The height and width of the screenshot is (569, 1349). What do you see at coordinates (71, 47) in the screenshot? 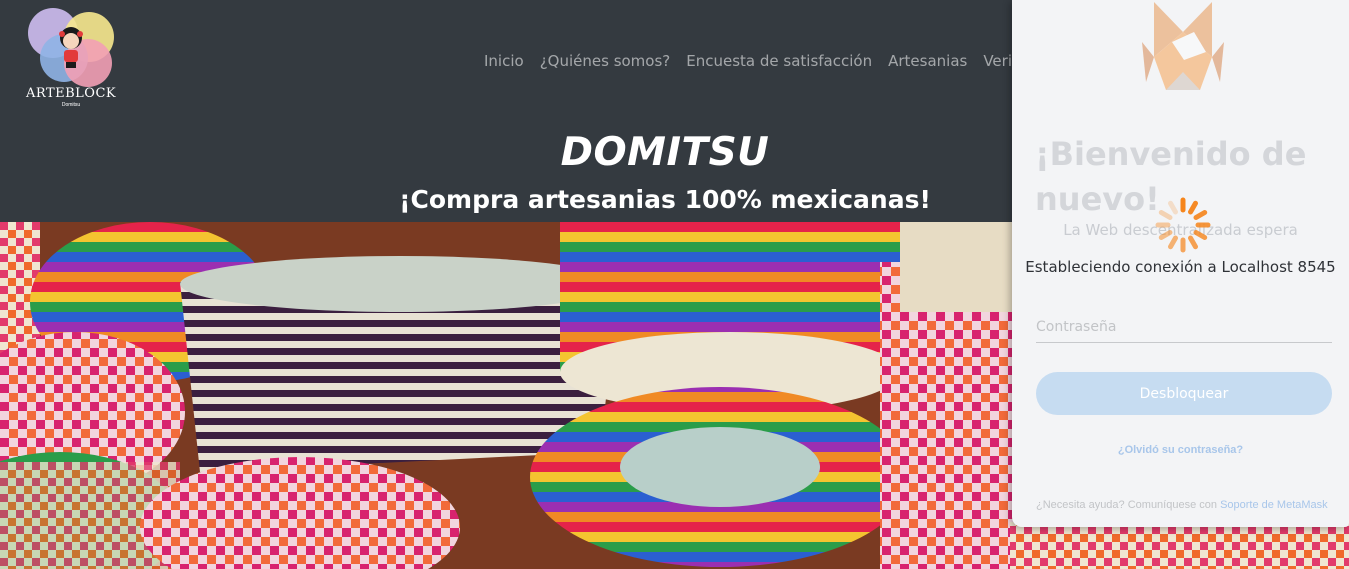
I see `logo-circles-icon` at bounding box center [71, 47].